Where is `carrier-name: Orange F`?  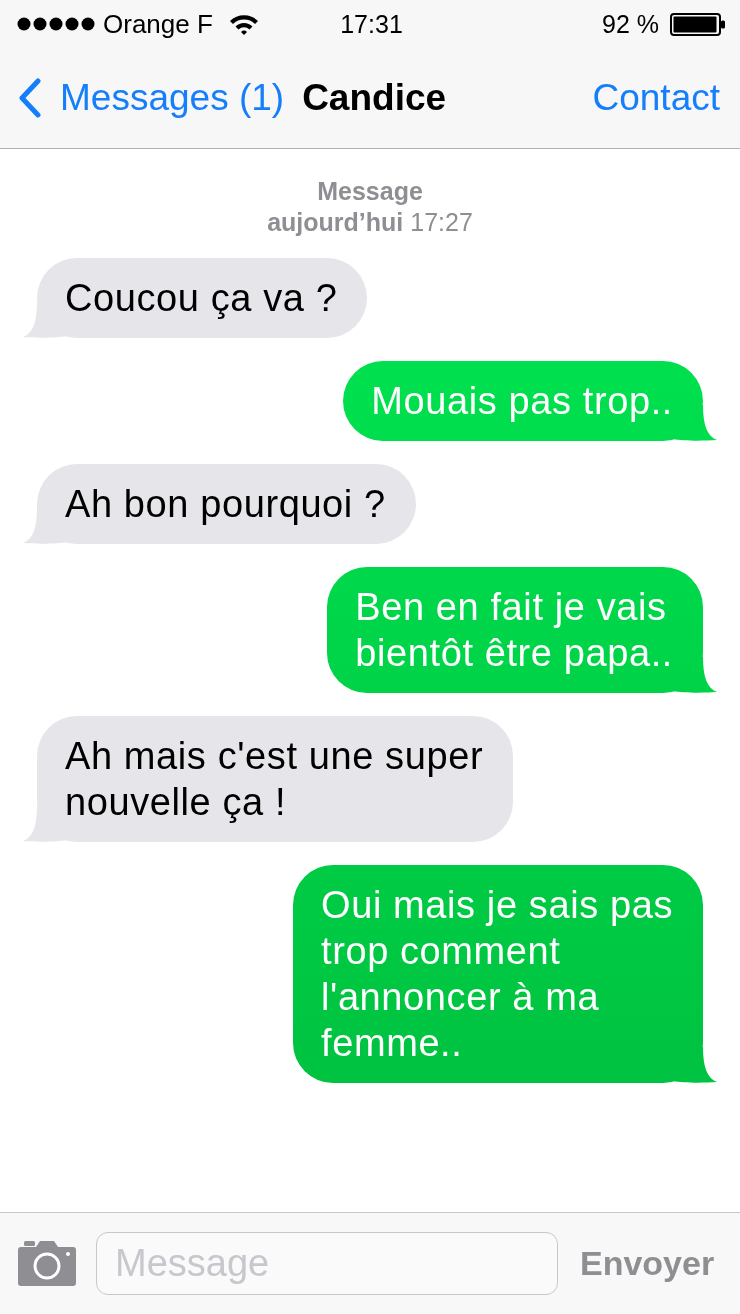 carrier-name: Orange F is located at coordinates (158, 24).